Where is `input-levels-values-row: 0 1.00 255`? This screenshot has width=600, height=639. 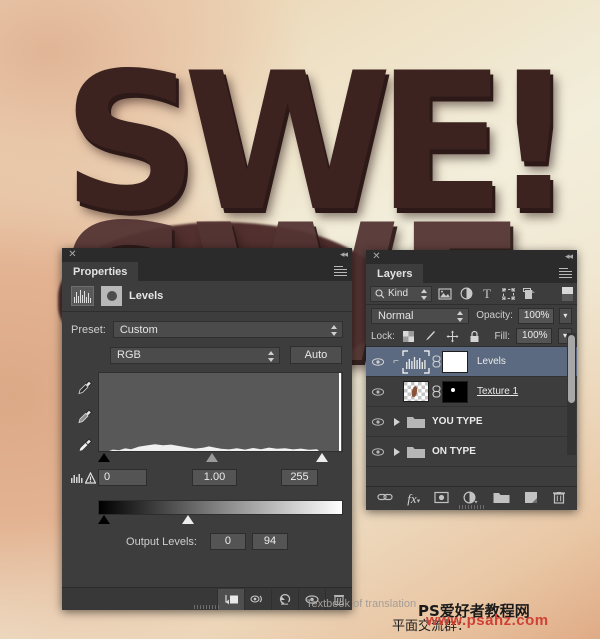
input-levels-values-row: 0 1.00 255 is located at coordinates (207, 477).